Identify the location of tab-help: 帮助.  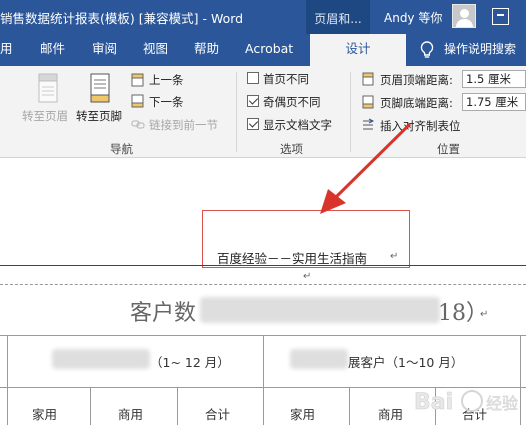
(206, 50).